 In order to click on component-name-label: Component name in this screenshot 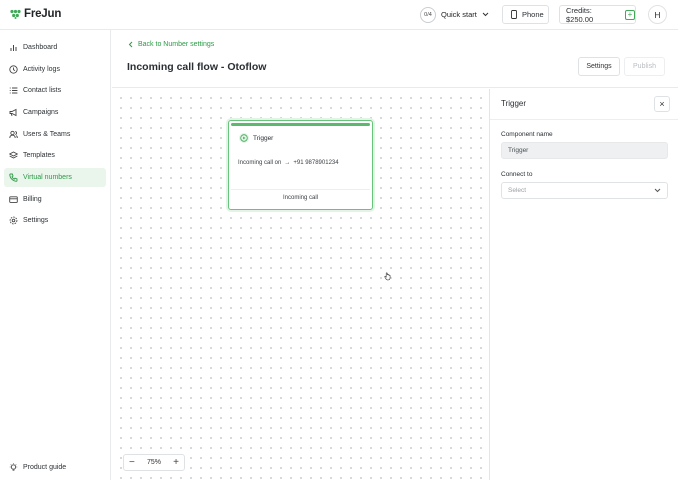, I will do `click(527, 134)`.